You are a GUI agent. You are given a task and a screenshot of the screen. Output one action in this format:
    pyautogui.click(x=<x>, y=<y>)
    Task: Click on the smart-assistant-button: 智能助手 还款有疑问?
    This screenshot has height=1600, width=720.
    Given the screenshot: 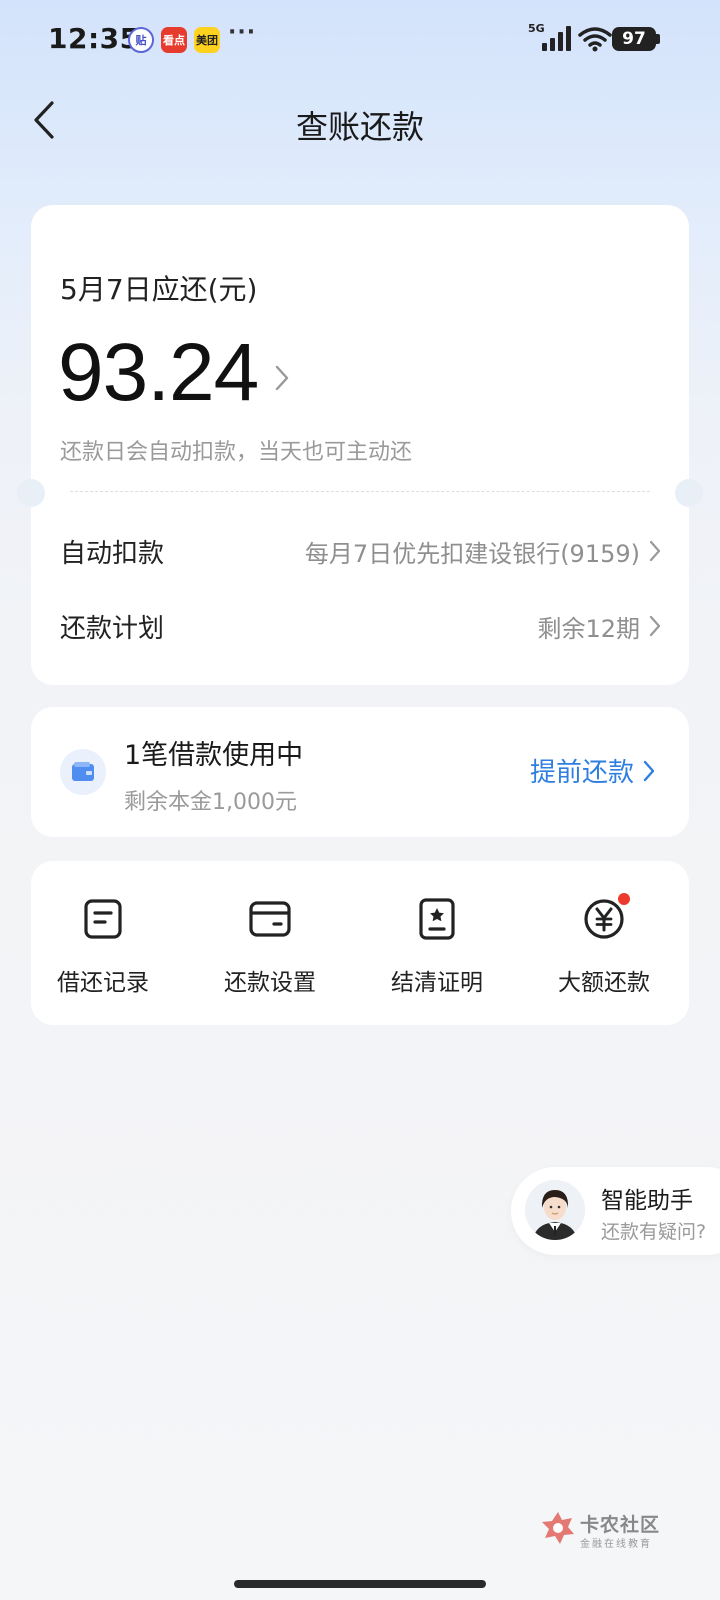 What is the action you would take?
    pyautogui.click(x=615, y=1211)
    